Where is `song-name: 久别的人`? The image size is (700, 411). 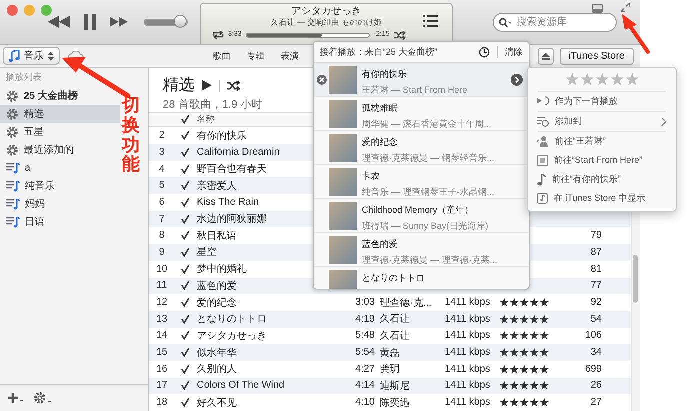 song-name: 久别的人 is located at coordinates (216, 369).